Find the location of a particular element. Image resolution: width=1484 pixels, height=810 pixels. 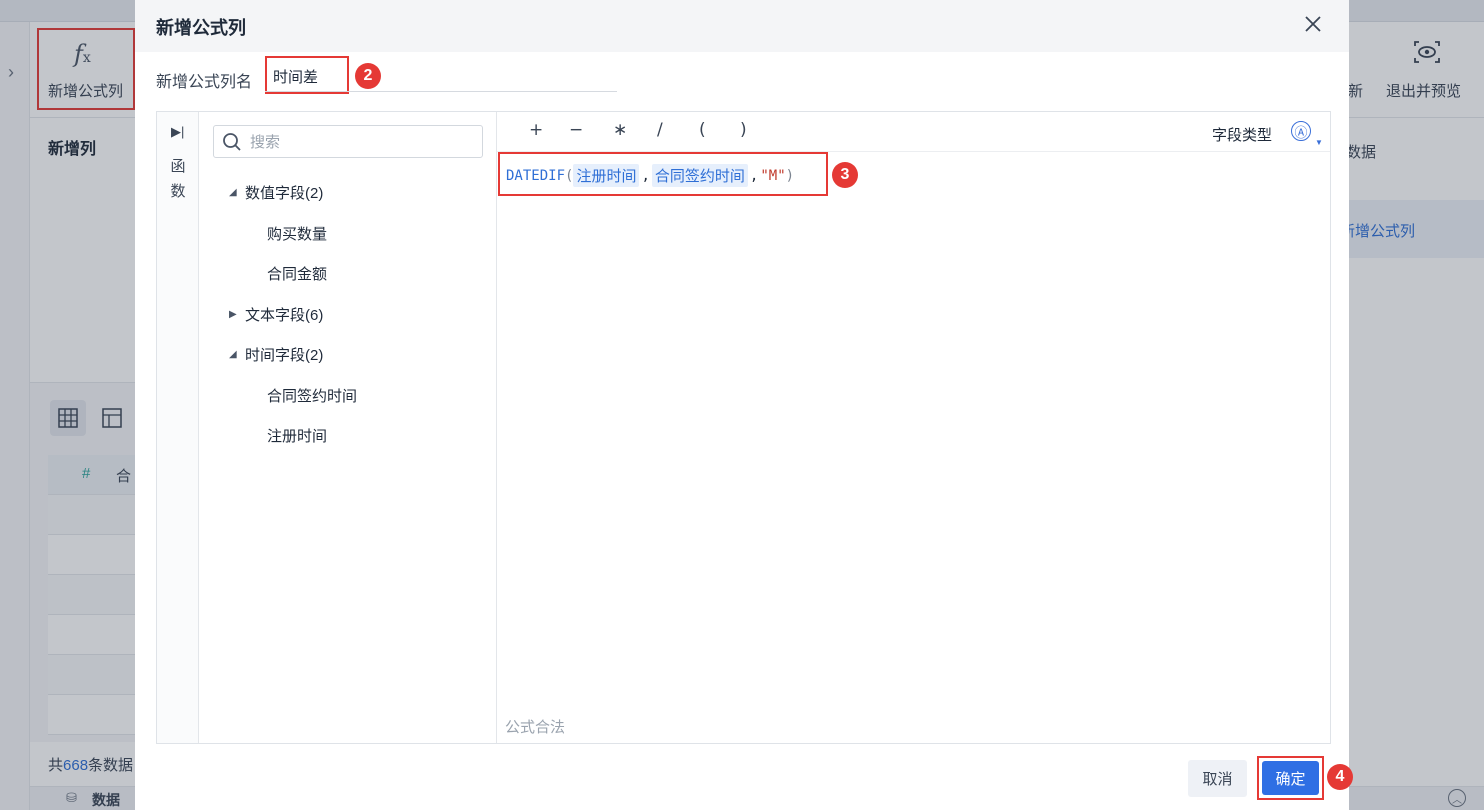

caret-right-icon: ▶ is located at coordinates (237, 314).